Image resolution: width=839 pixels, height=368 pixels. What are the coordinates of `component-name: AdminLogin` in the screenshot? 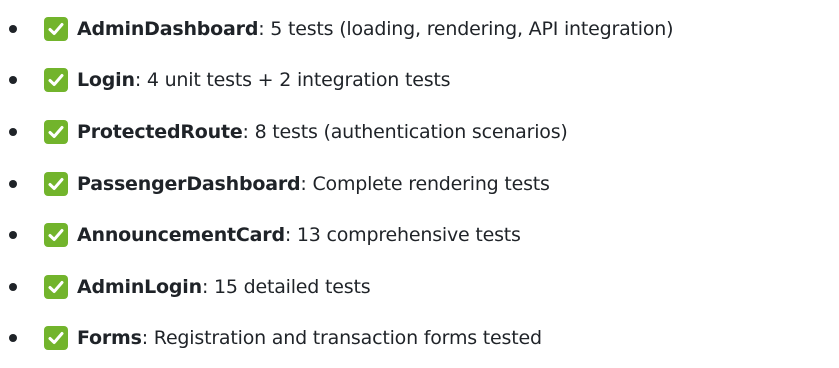 It's located at (139, 286).